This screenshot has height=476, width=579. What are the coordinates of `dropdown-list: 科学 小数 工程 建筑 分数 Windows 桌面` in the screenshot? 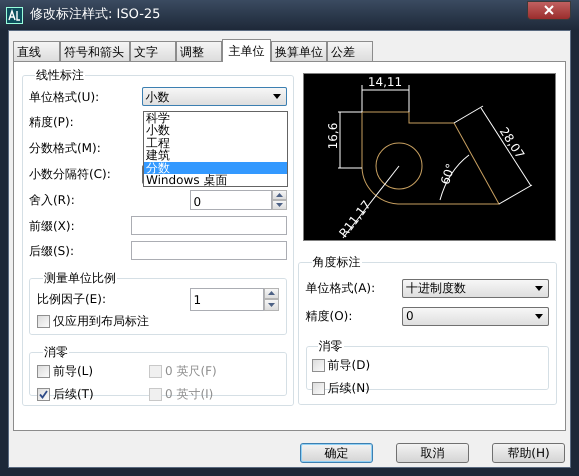 It's located at (215, 149).